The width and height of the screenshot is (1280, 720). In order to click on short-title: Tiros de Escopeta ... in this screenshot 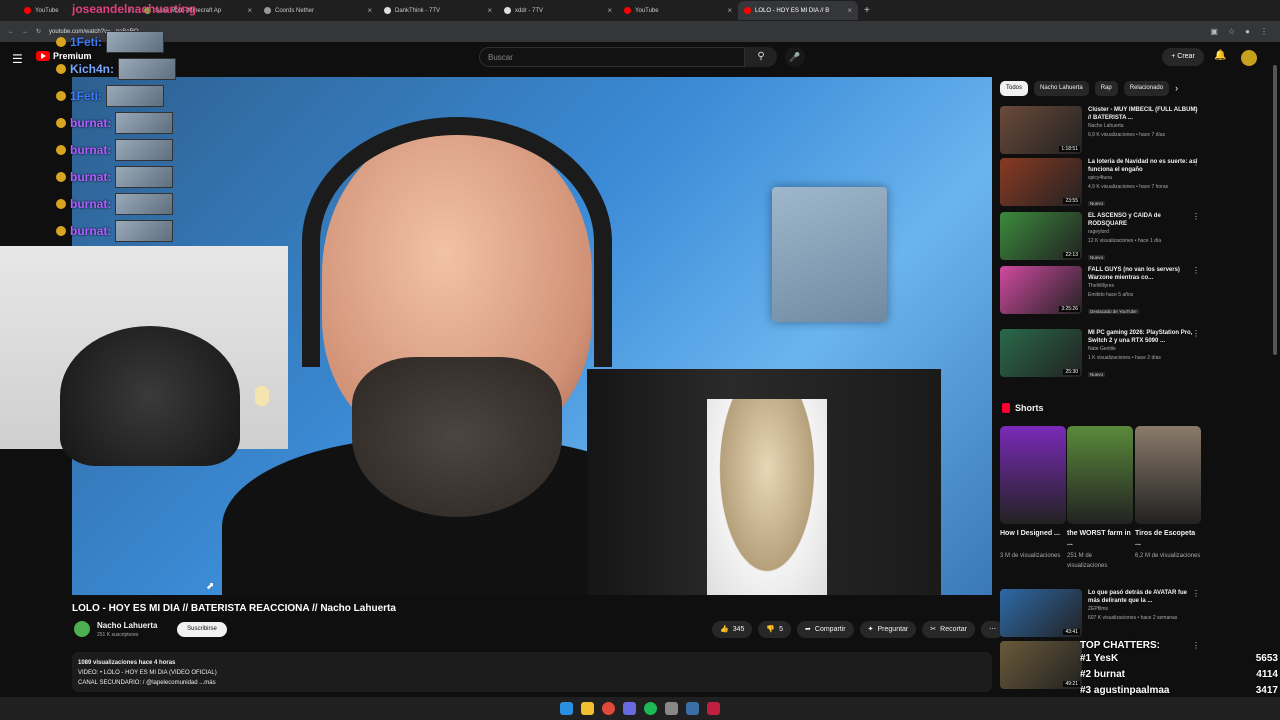, I will do `click(1168, 539)`.